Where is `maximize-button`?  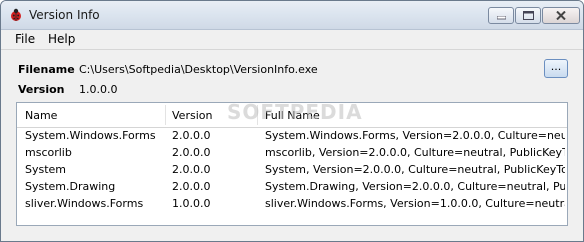
maximize-button is located at coordinates (528, 15).